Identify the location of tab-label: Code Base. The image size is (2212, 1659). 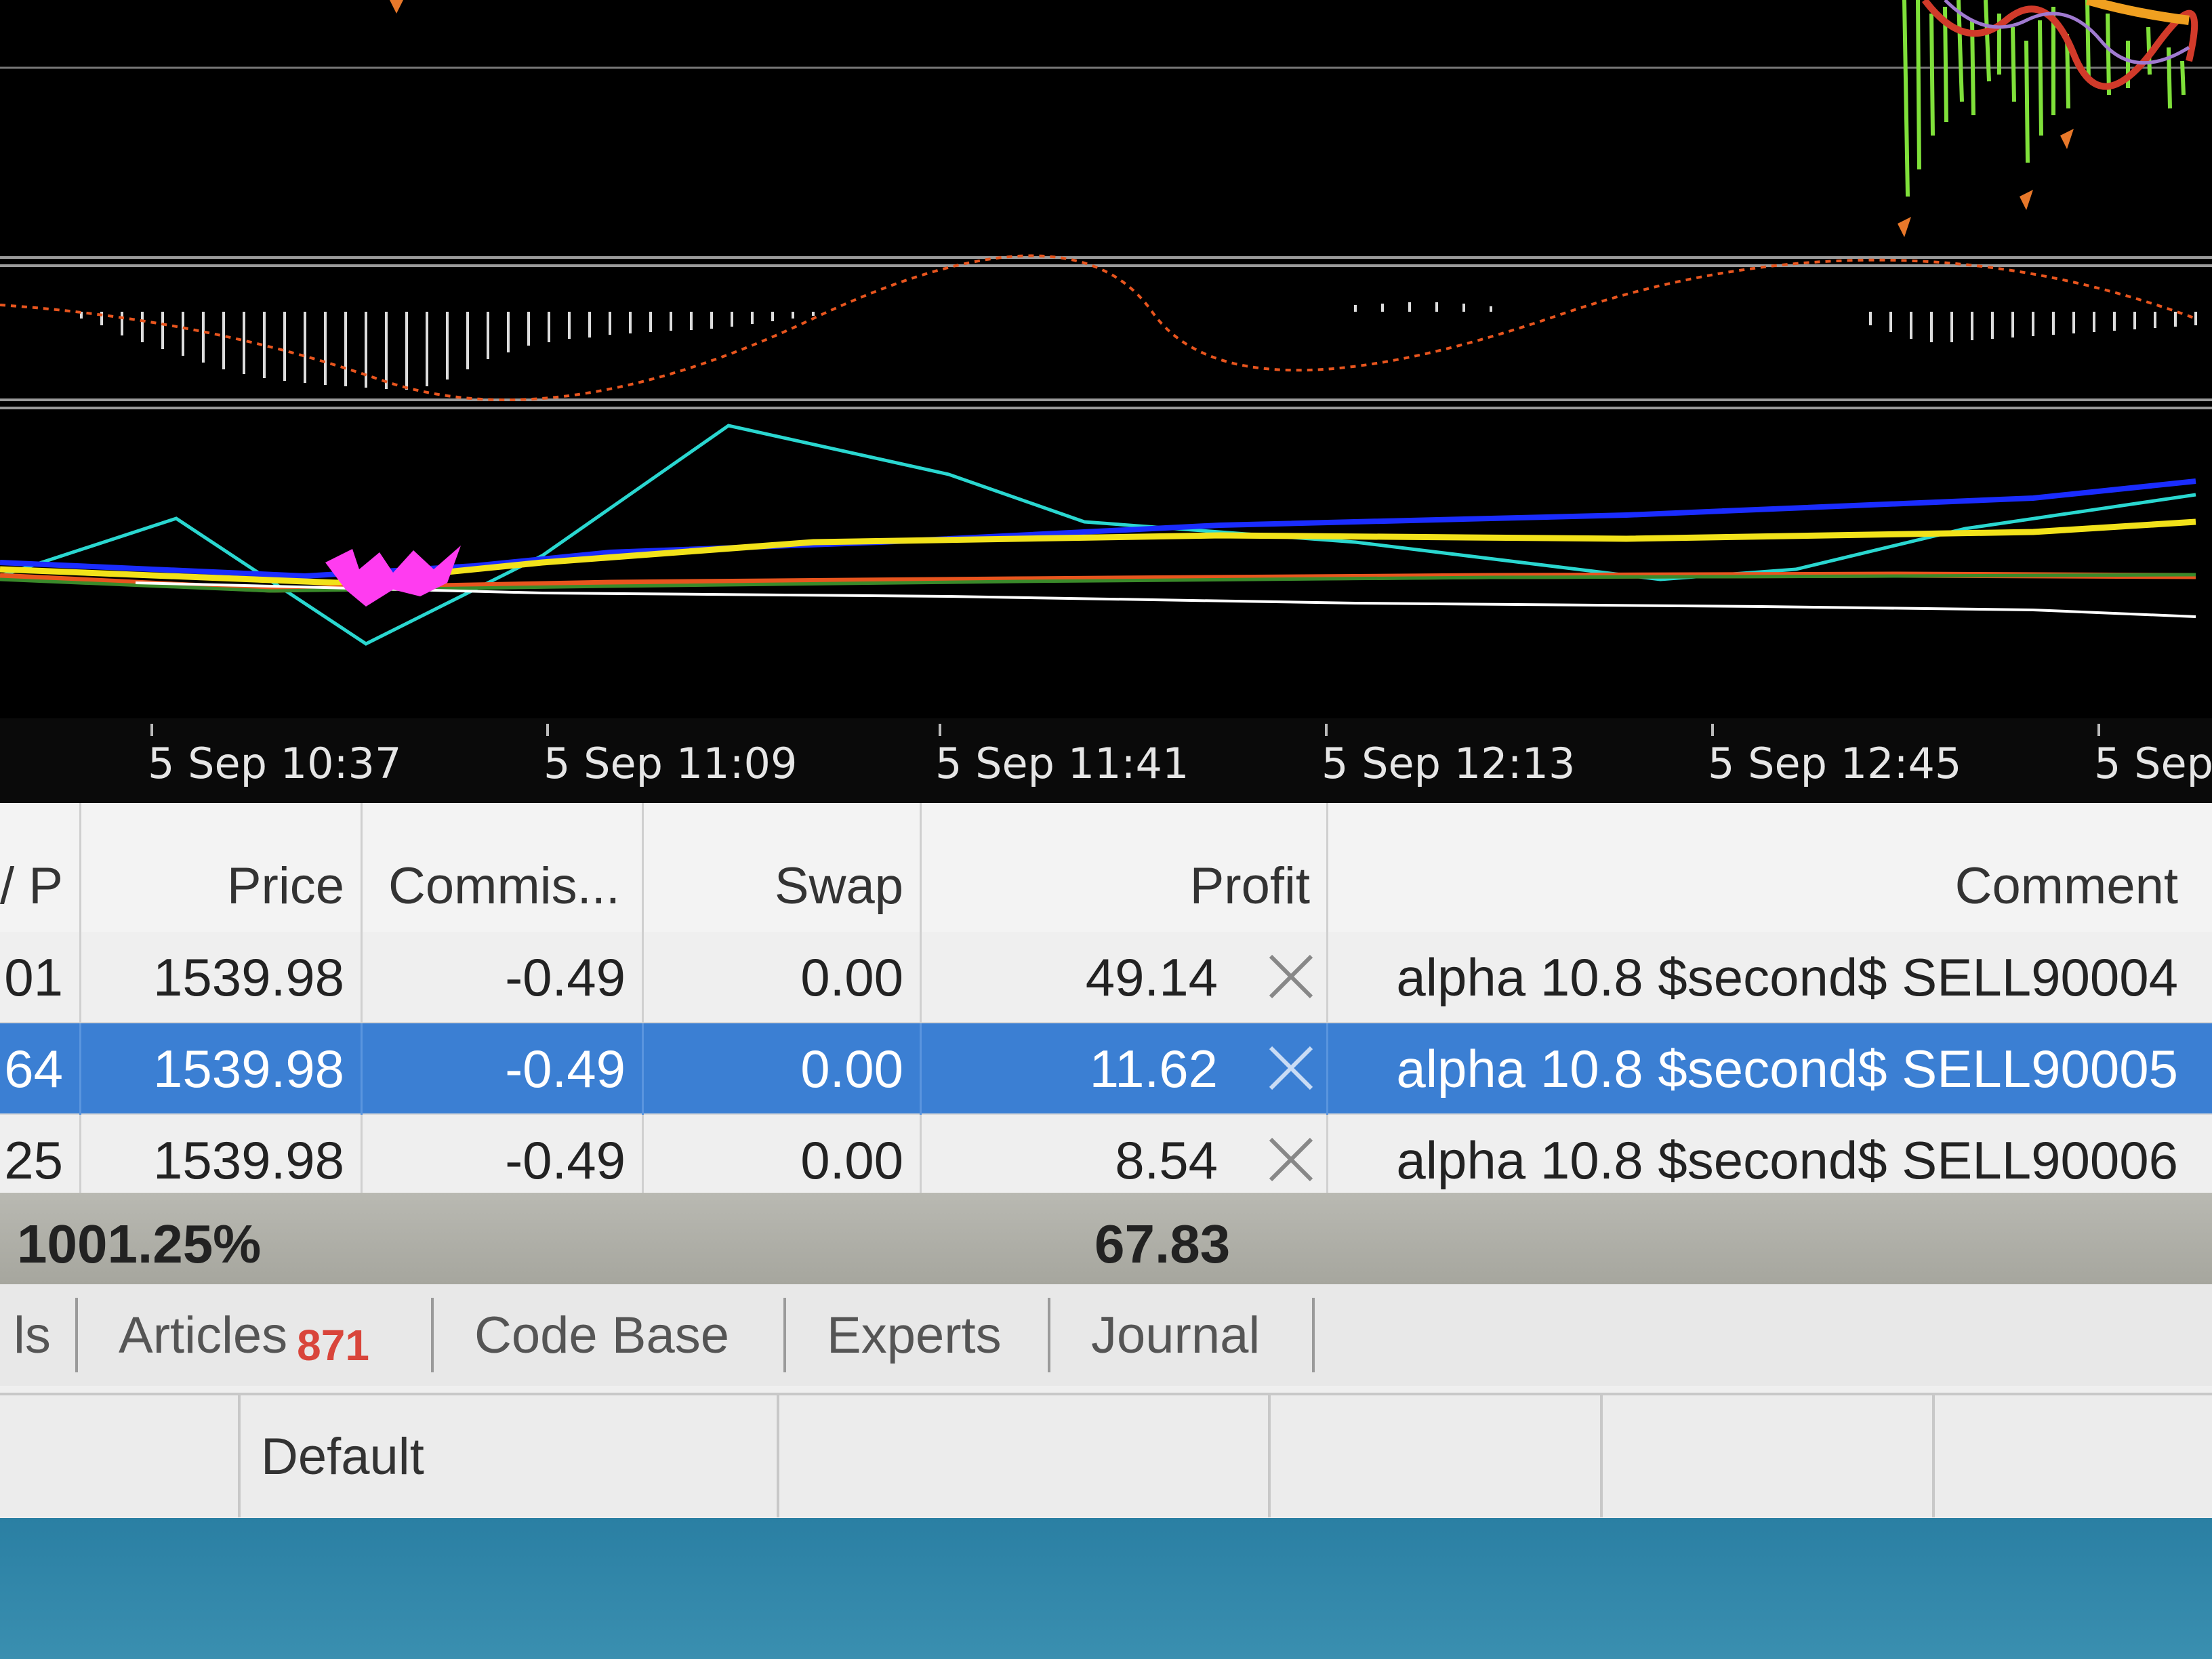
(602, 1335).